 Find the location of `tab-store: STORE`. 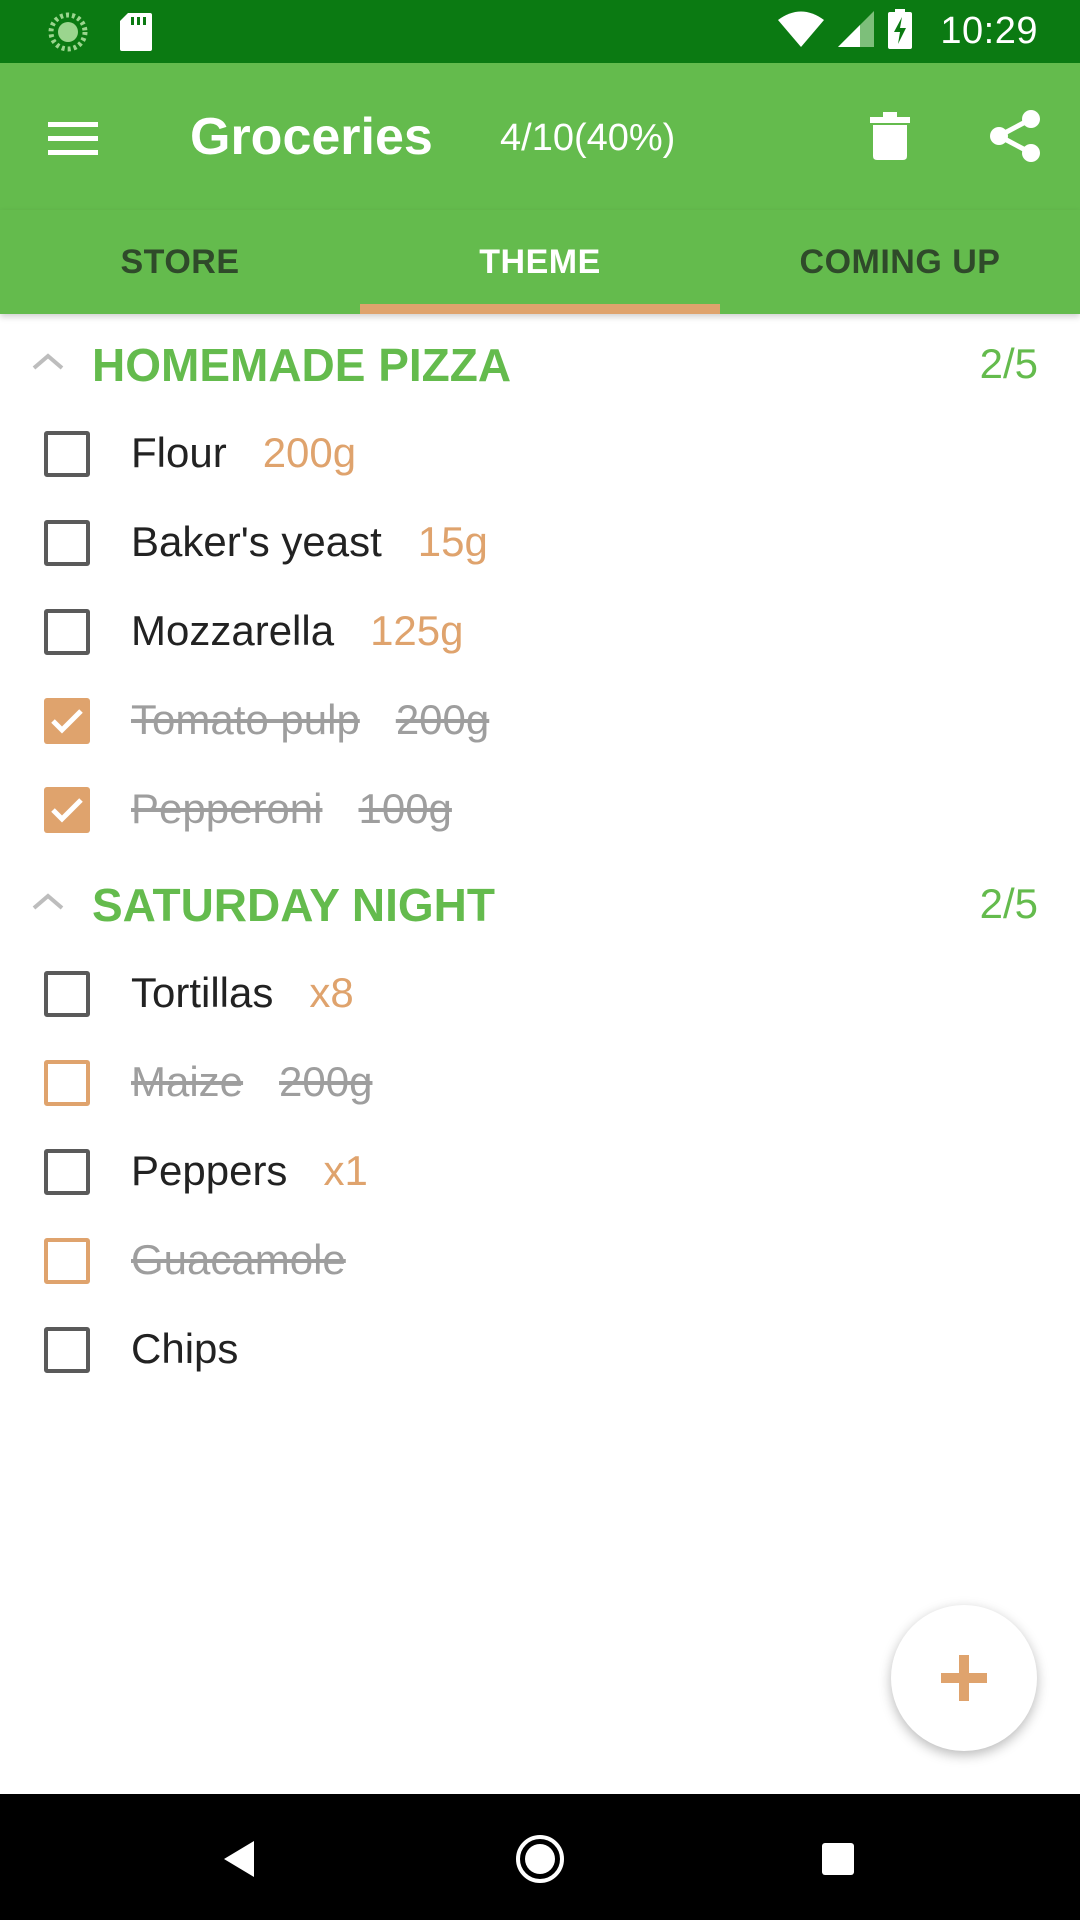

tab-store: STORE is located at coordinates (180, 262).